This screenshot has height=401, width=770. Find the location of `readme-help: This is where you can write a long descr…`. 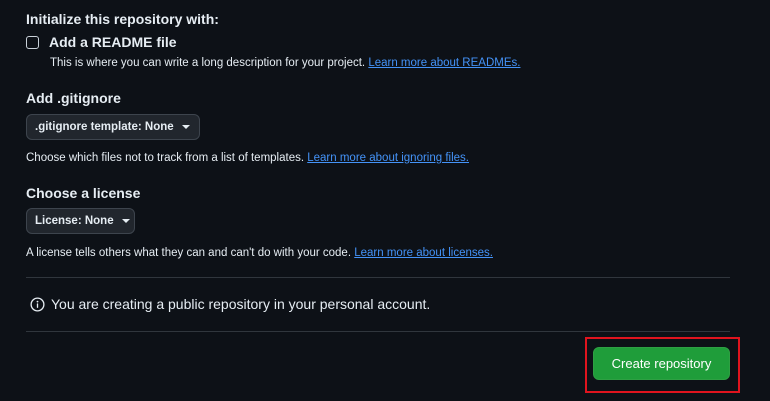

readme-help: This is where you can write a long descr… is located at coordinates (285, 63).